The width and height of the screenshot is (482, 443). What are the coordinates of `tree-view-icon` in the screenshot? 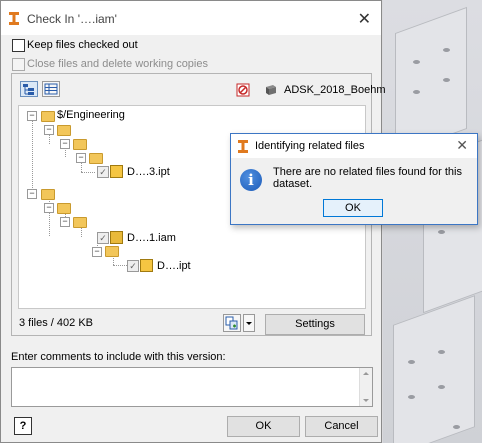 It's located at (28, 89).